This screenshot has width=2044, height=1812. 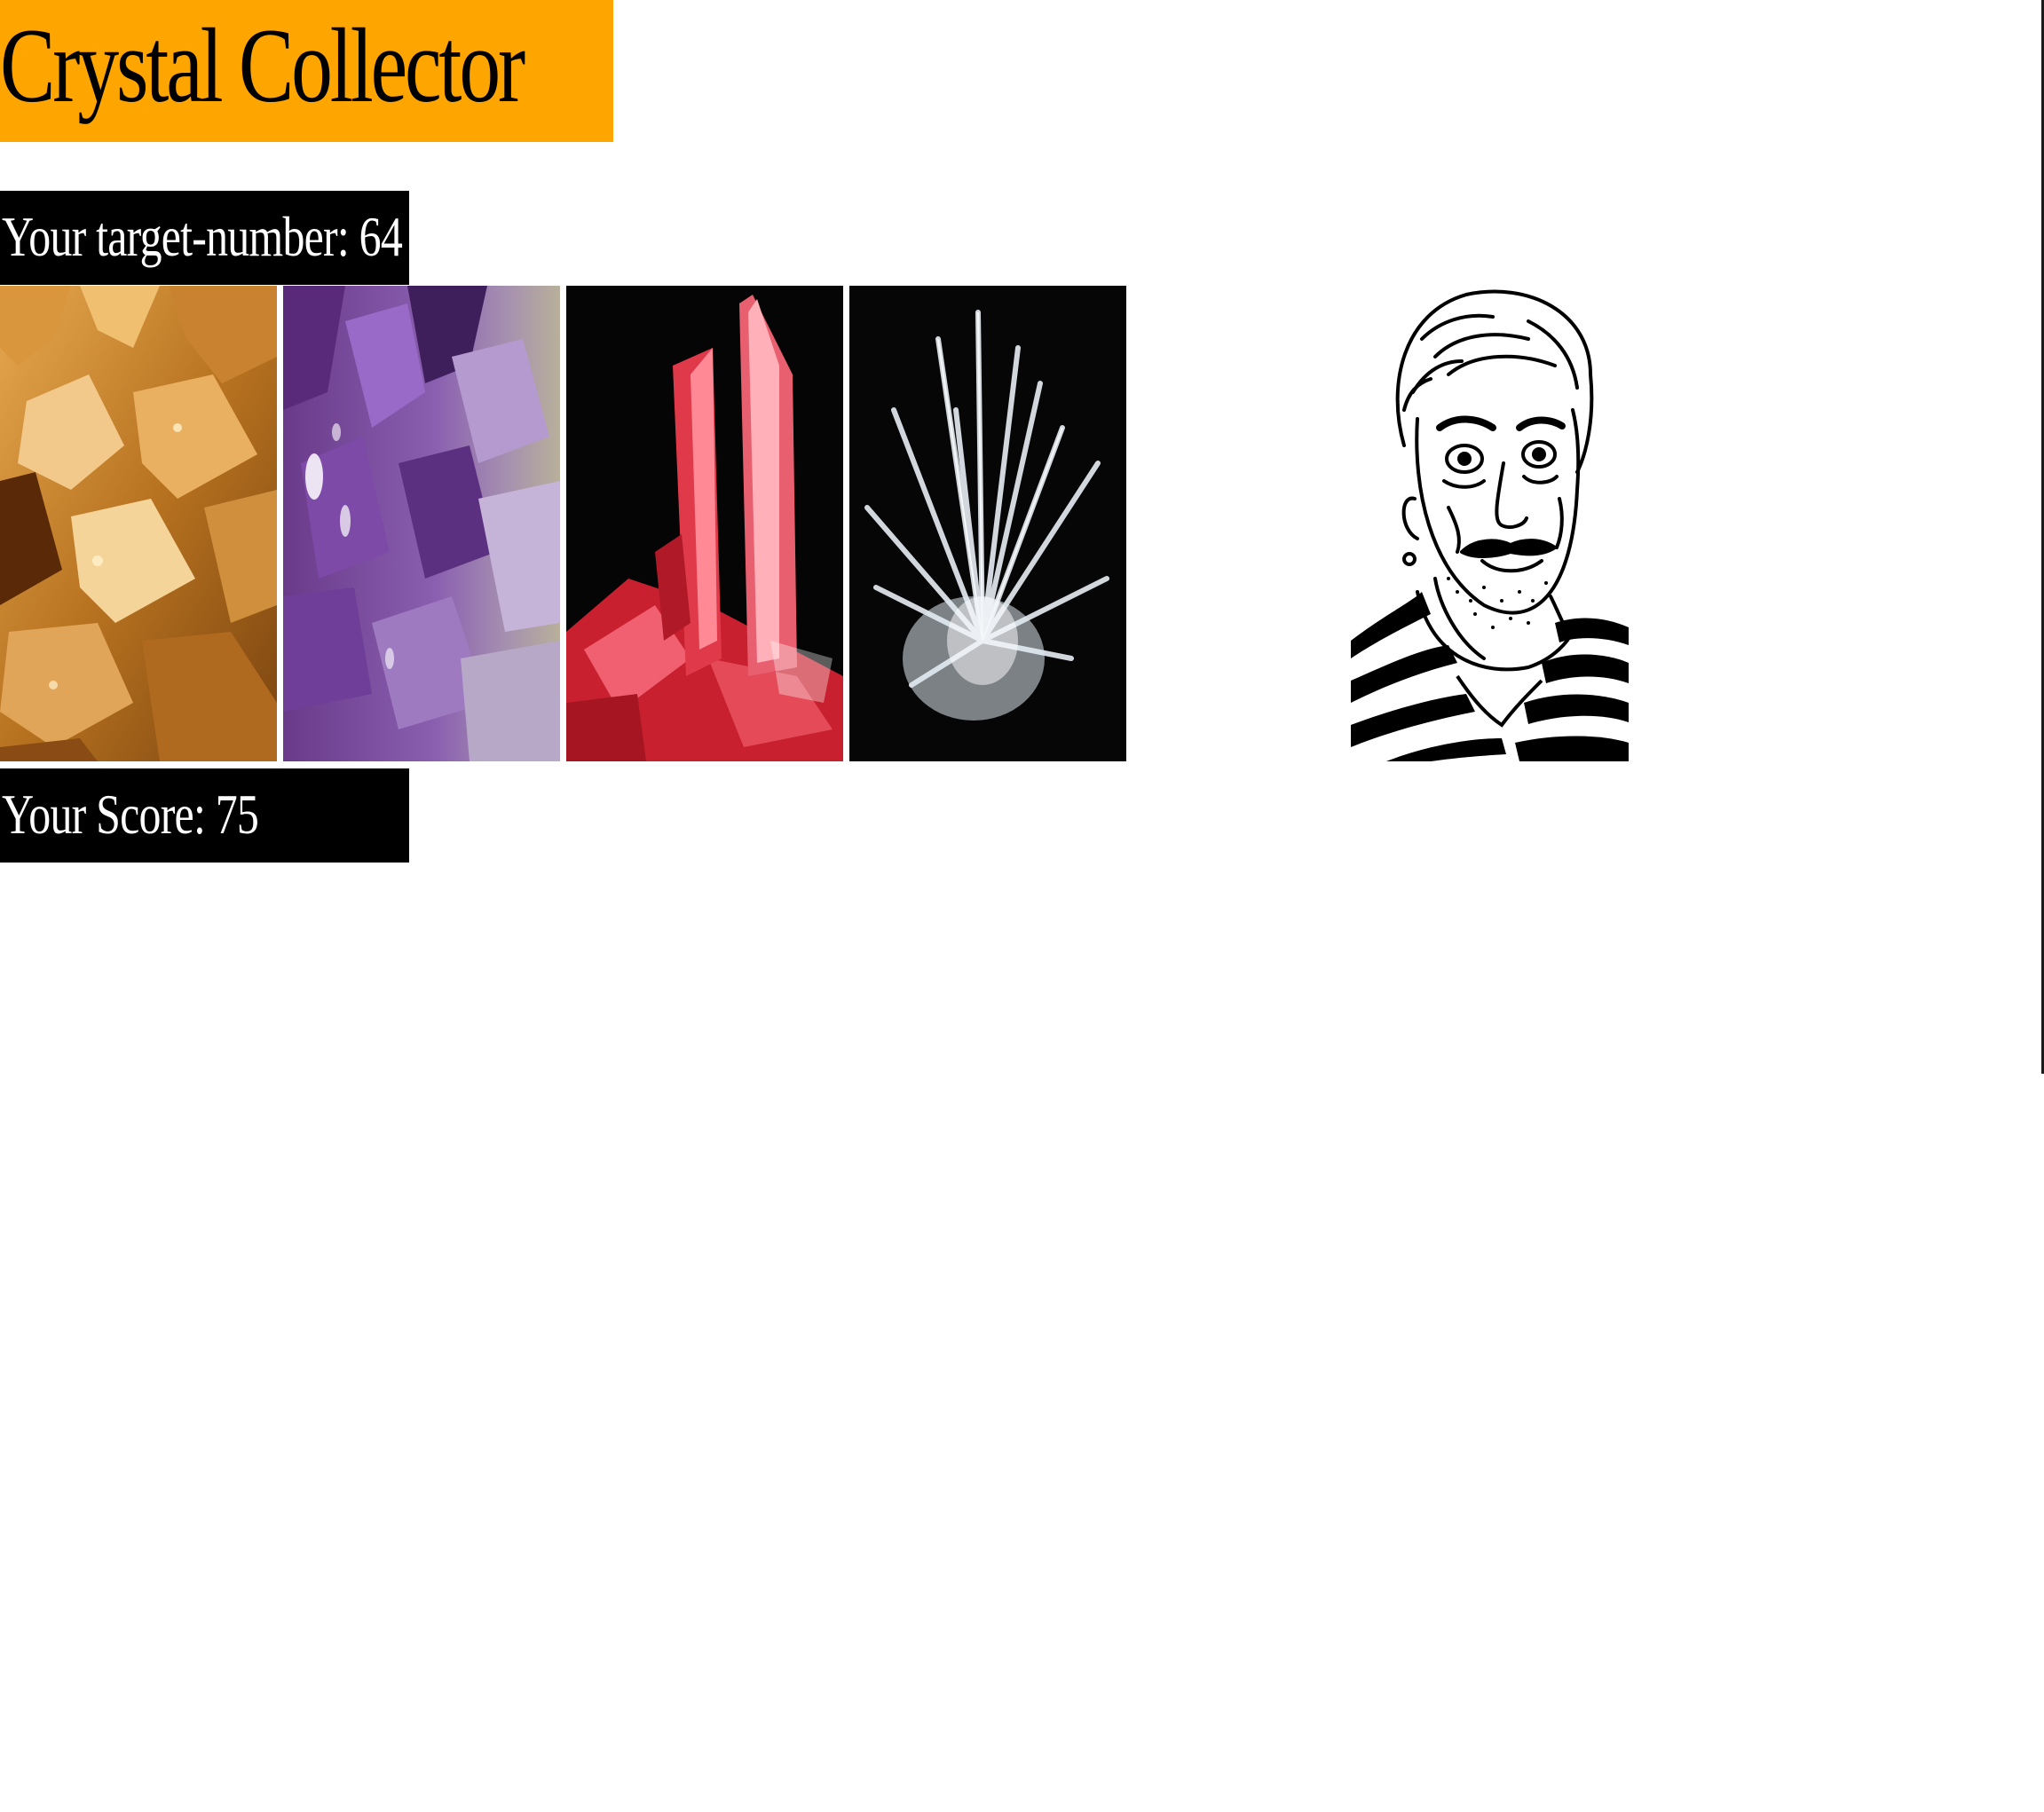 I want to click on portrait-drawing-icon, so click(x=1490, y=523).